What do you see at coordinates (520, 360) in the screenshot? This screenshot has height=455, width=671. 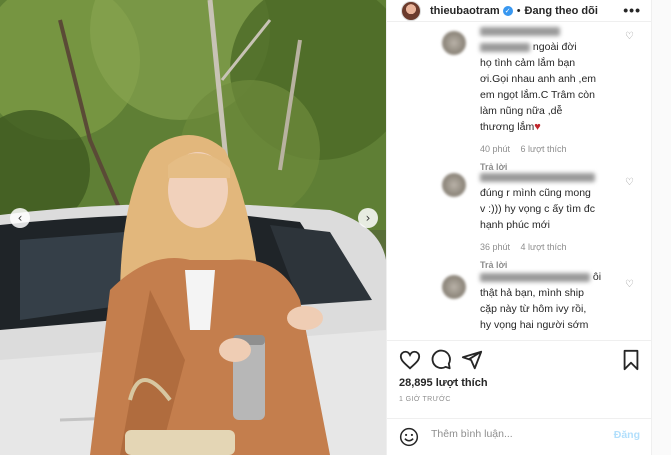 I see `action-bar` at bounding box center [520, 360].